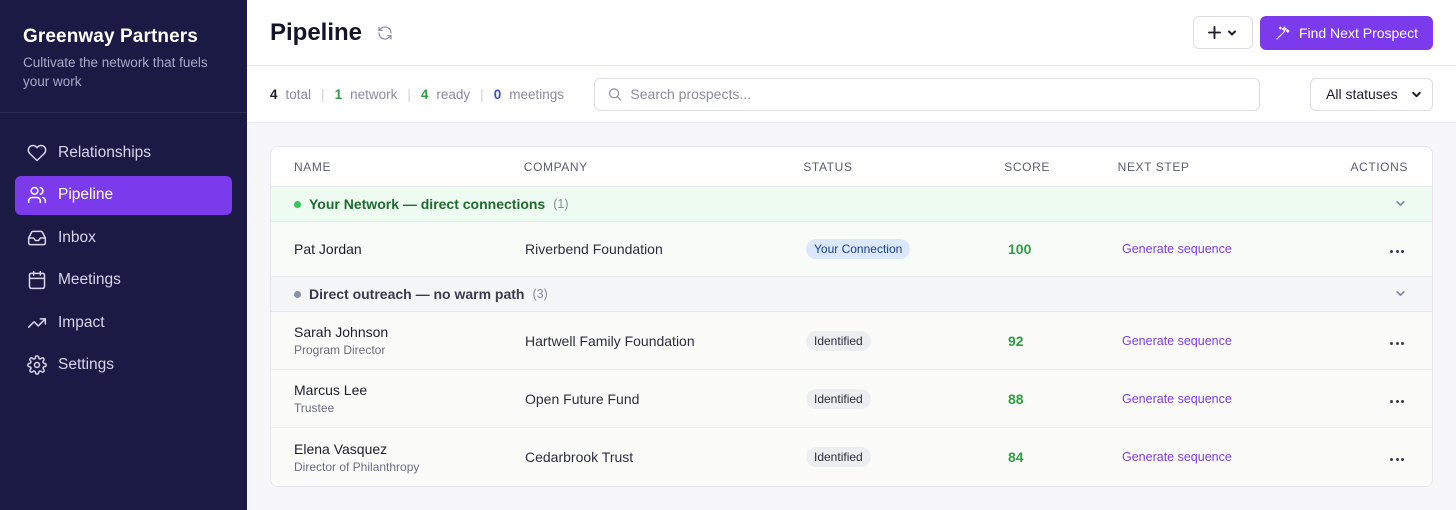 The image size is (1456, 510). Describe the element at coordinates (110, 36) in the screenshot. I see `brand-name: Greenway Partners` at that location.